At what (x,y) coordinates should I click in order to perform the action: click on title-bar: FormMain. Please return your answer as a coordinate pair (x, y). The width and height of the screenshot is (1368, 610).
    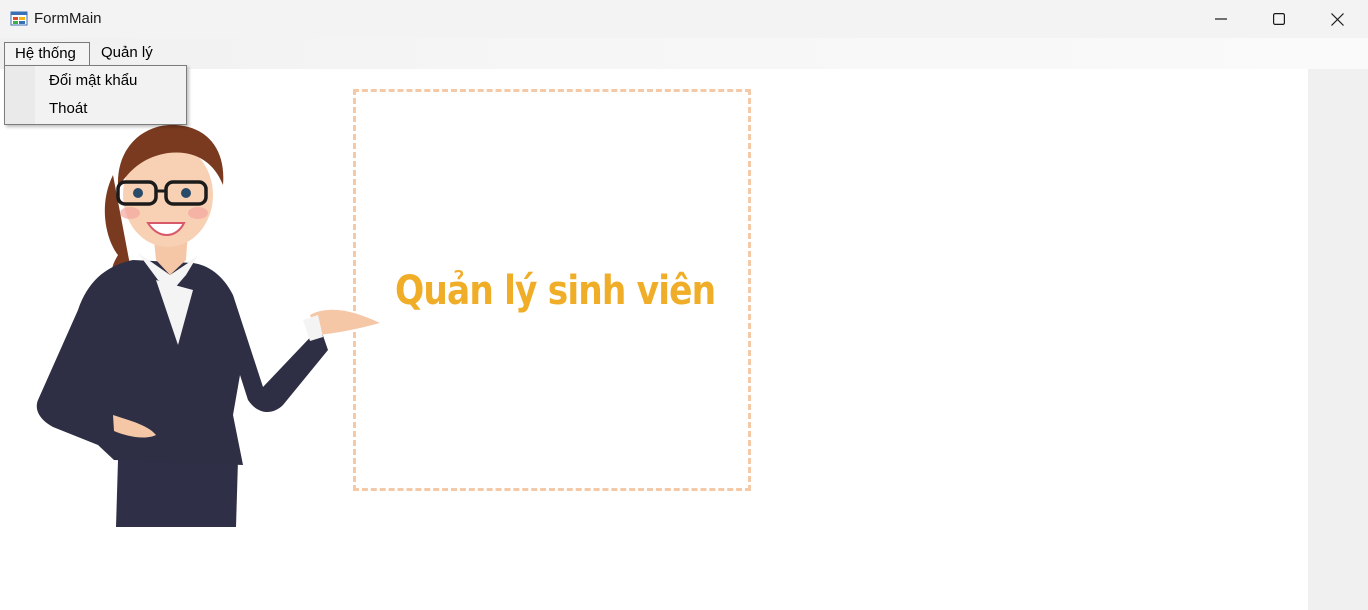
    Looking at the image, I should click on (684, 19).